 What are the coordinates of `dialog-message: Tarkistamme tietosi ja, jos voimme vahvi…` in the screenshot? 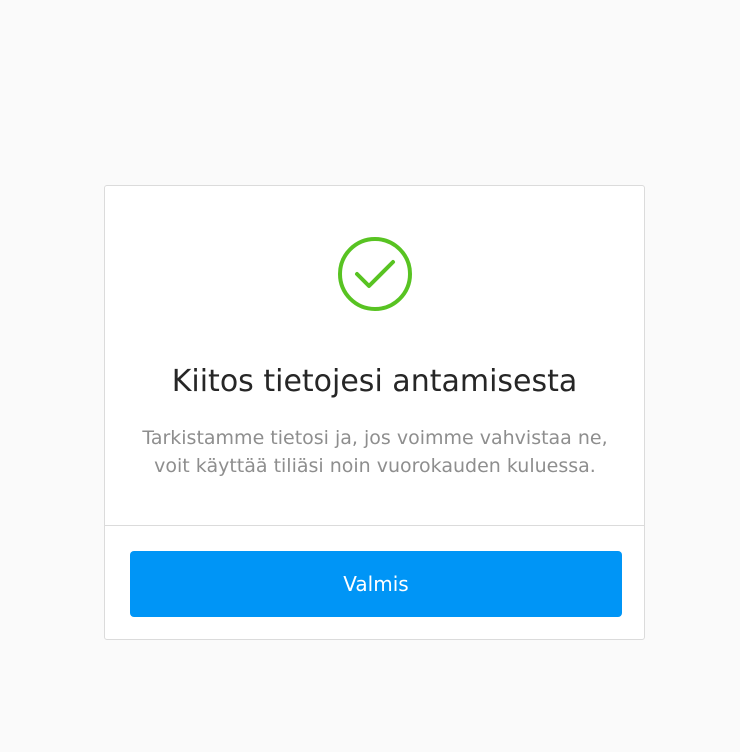 It's located at (375, 452).